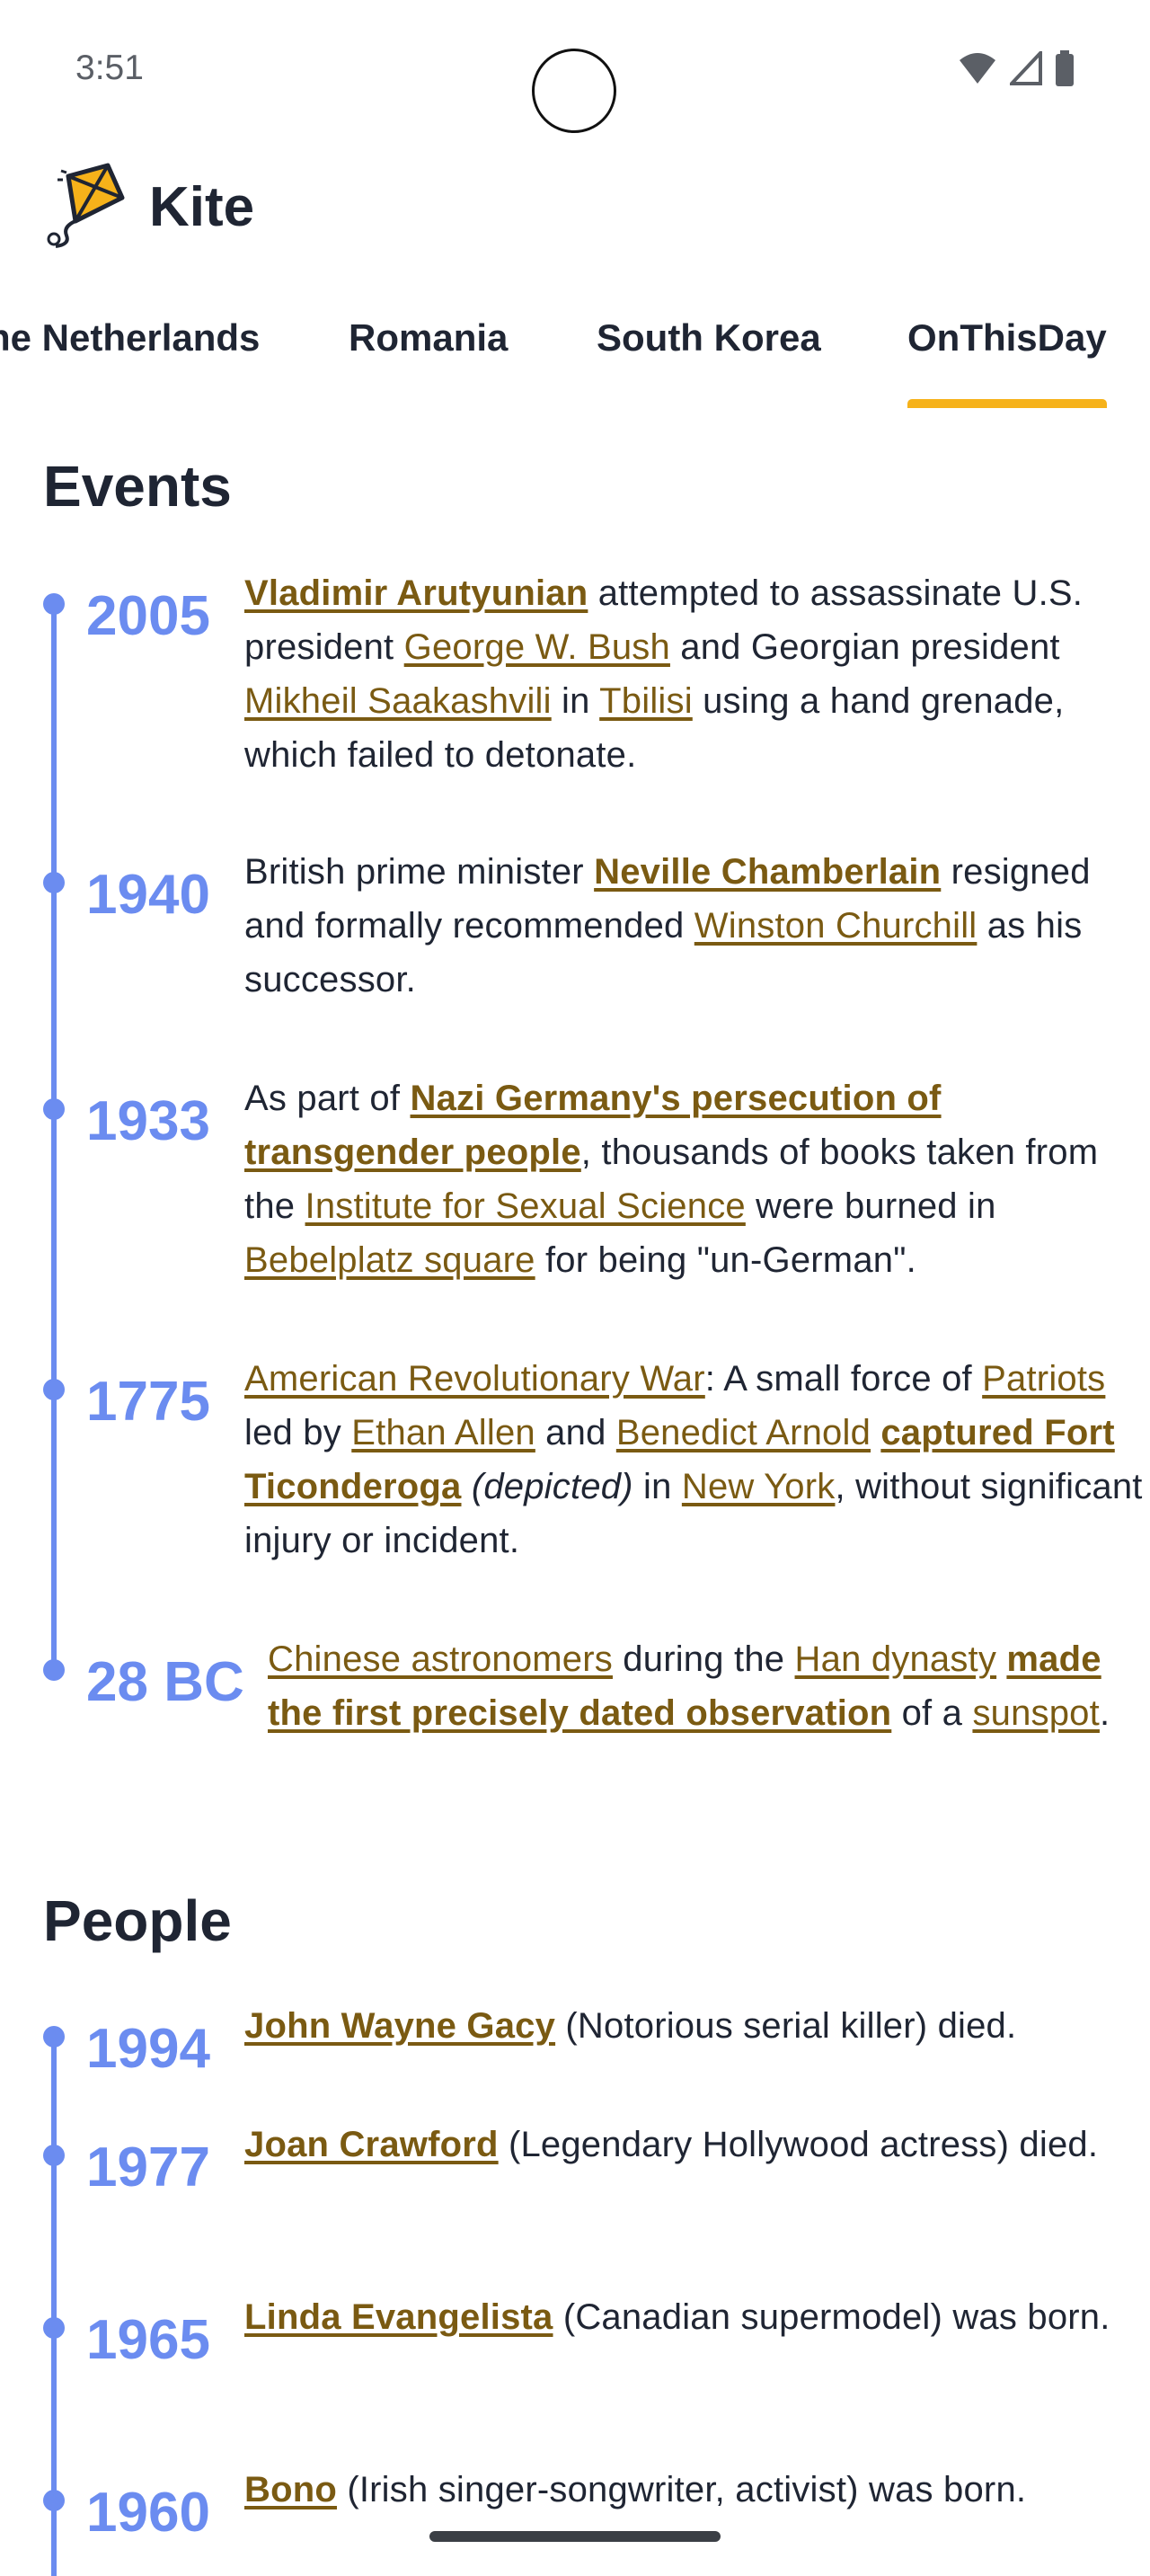 The width and height of the screenshot is (1150, 2576). I want to click on wifi-icon, so click(977, 68).